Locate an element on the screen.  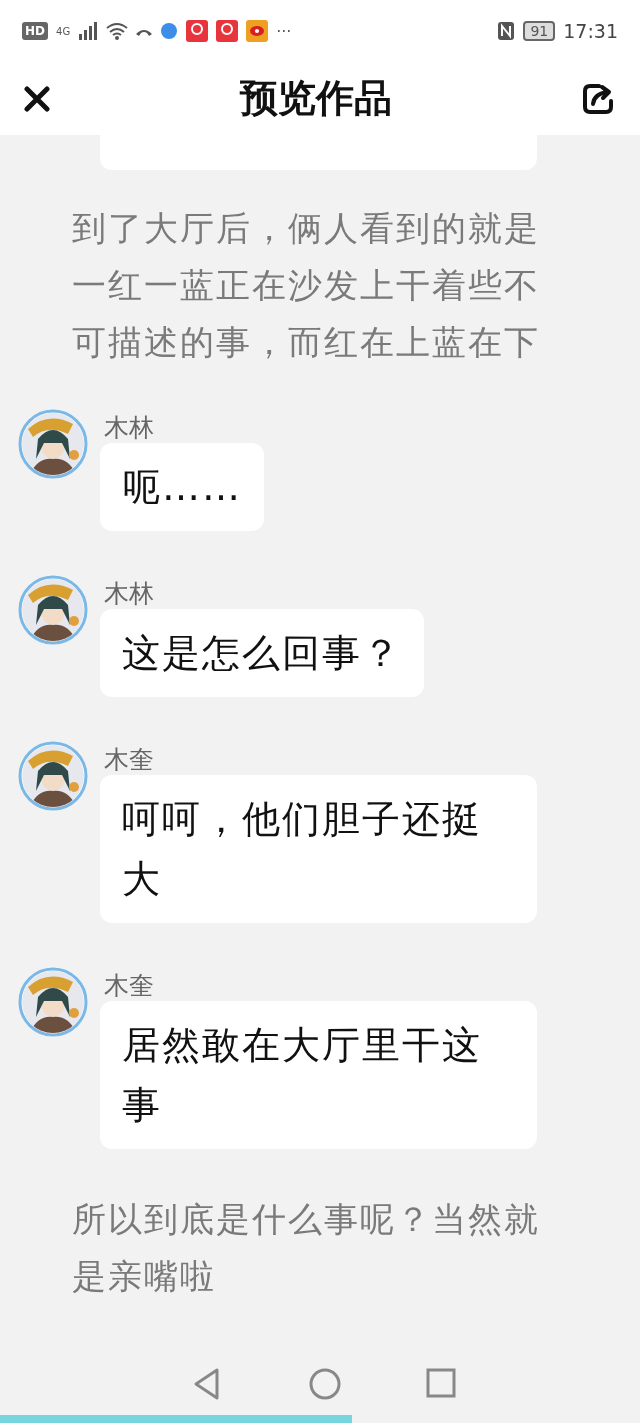
hd-badge: HD is located at coordinates (35, 31).